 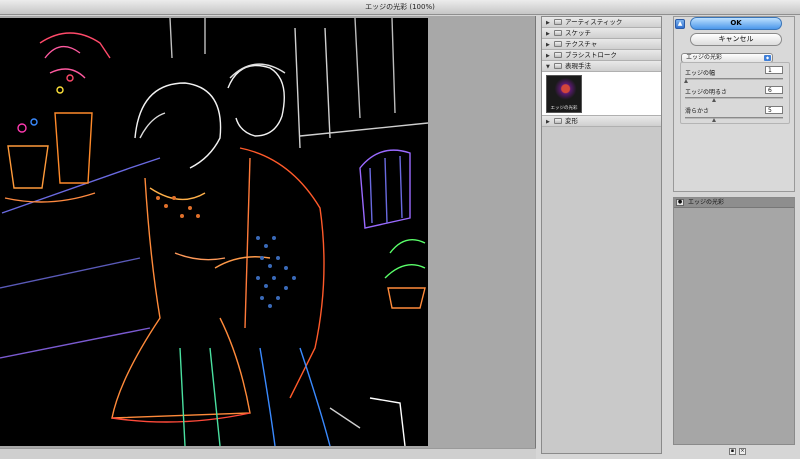 What do you see at coordinates (734, 321) in the screenshot?
I see `effect-layers-panel: ● エッジの光彩` at bounding box center [734, 321].